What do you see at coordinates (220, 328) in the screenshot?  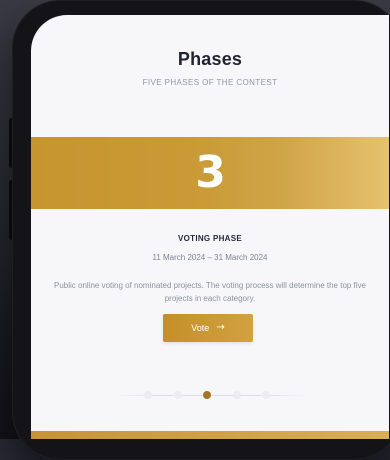 I see `arrow-right-icon: →` at bounding box center [220, 328].